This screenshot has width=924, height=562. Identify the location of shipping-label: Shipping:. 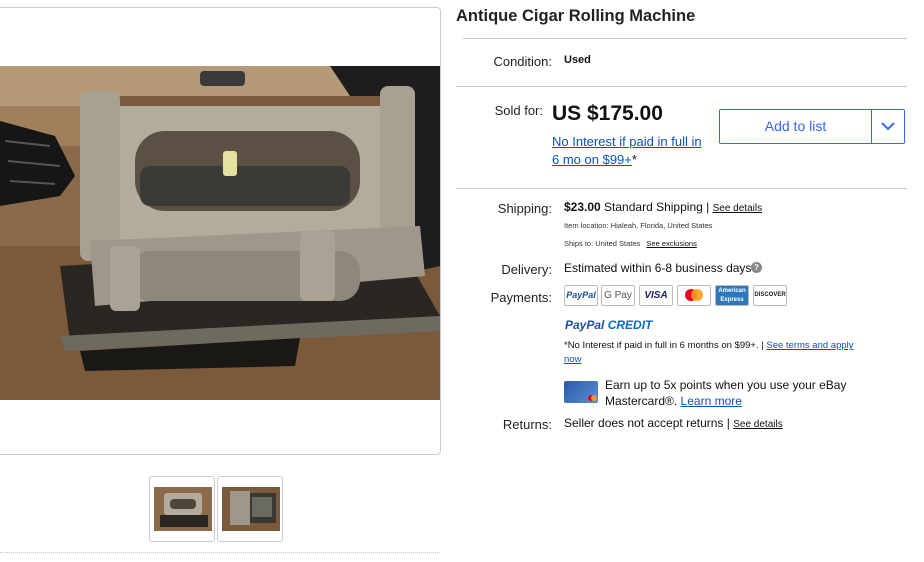
(524, 208).